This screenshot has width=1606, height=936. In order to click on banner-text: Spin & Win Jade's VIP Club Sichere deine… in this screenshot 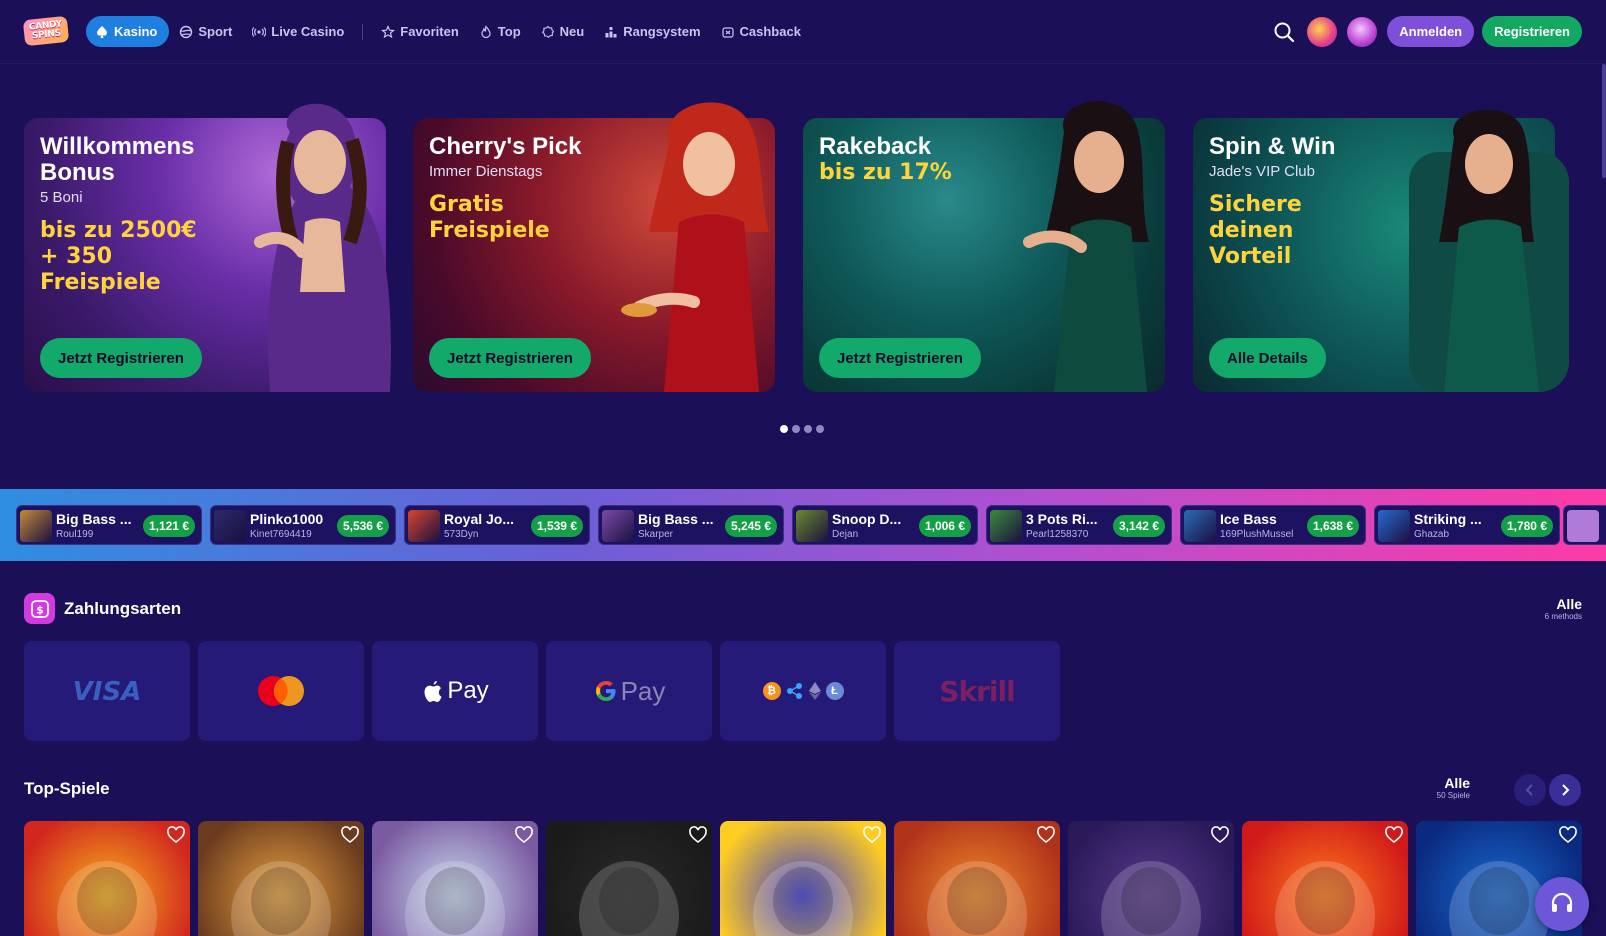, I will do `click(1319, 202)`.